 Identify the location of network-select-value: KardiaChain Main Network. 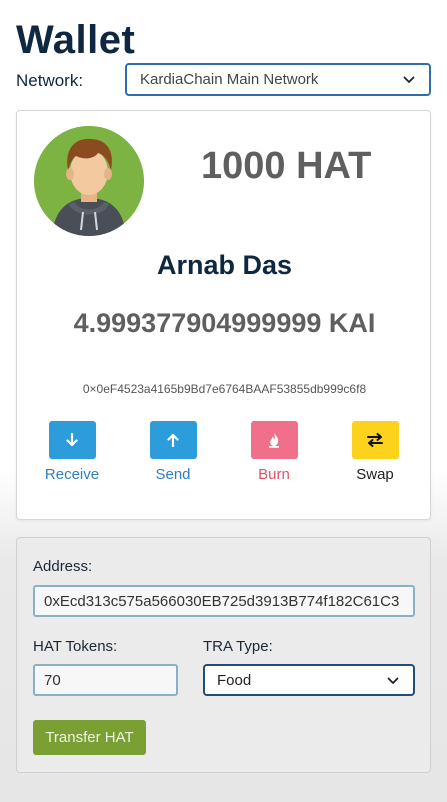
(229, 79).